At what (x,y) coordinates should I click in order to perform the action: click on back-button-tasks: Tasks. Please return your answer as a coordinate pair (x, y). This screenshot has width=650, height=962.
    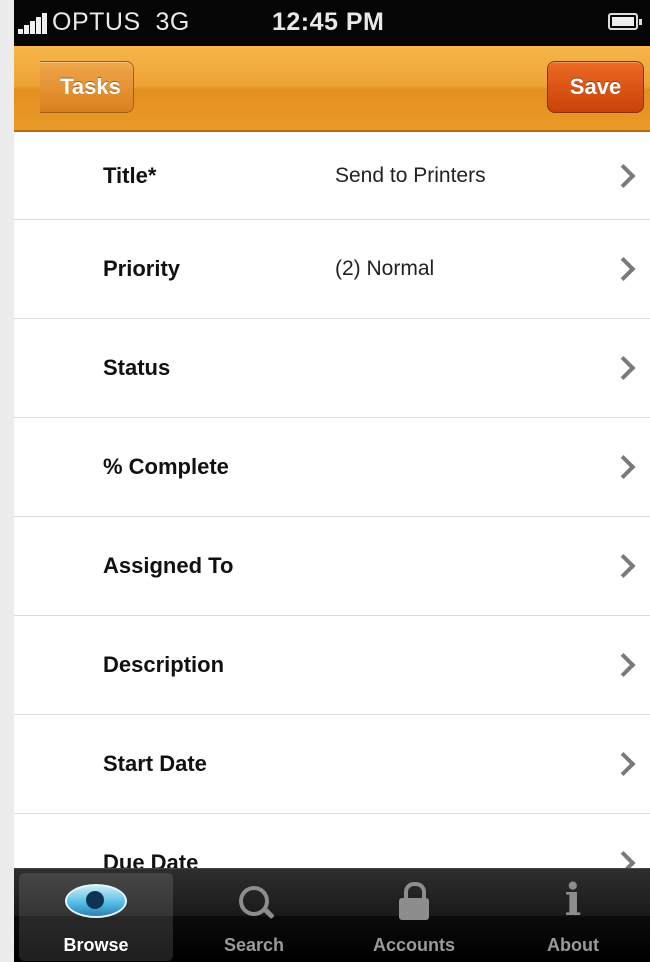
    Looking at the image, I should click on (87, 87).